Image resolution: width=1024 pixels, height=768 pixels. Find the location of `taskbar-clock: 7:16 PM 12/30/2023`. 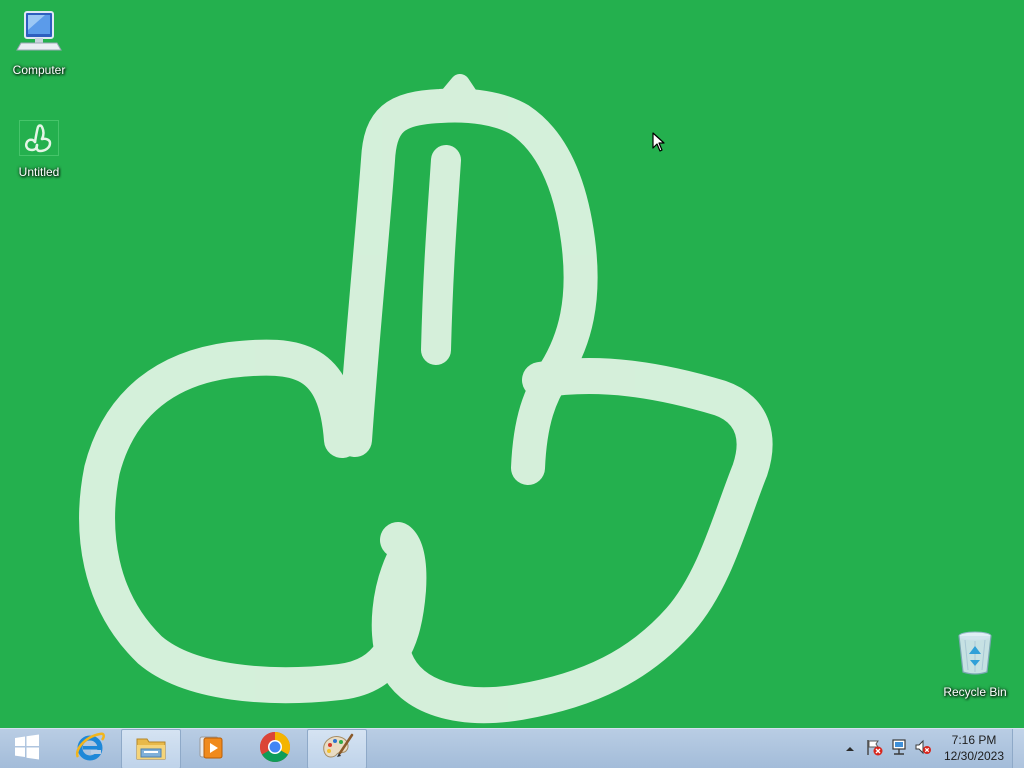

taskbar-clock: 7:16 PM 12/30/2023 is located at coordinates (974, 749).